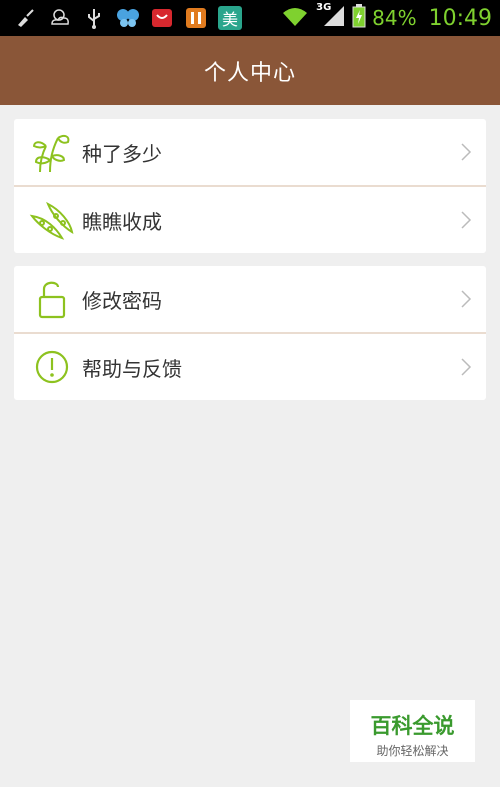  Describe the element at coordinates (394, 18) in the screenshot. I see `battery-percent: 84%` at that location.